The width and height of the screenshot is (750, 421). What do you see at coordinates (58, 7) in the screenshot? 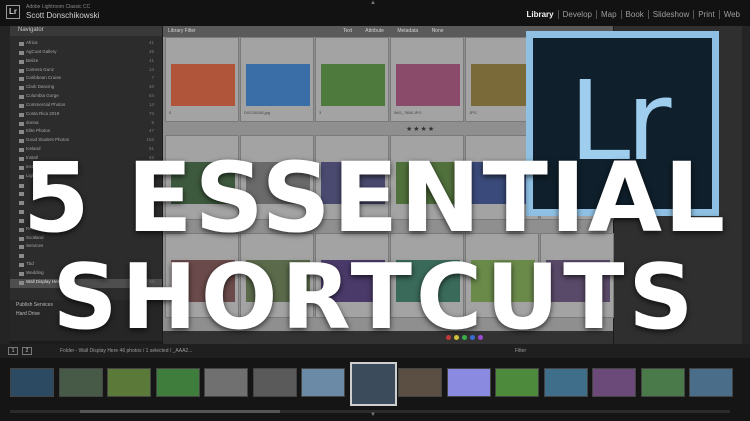
I see `app-title: Adobe Lightroom Classic CC` at bounding box center [58, 7].